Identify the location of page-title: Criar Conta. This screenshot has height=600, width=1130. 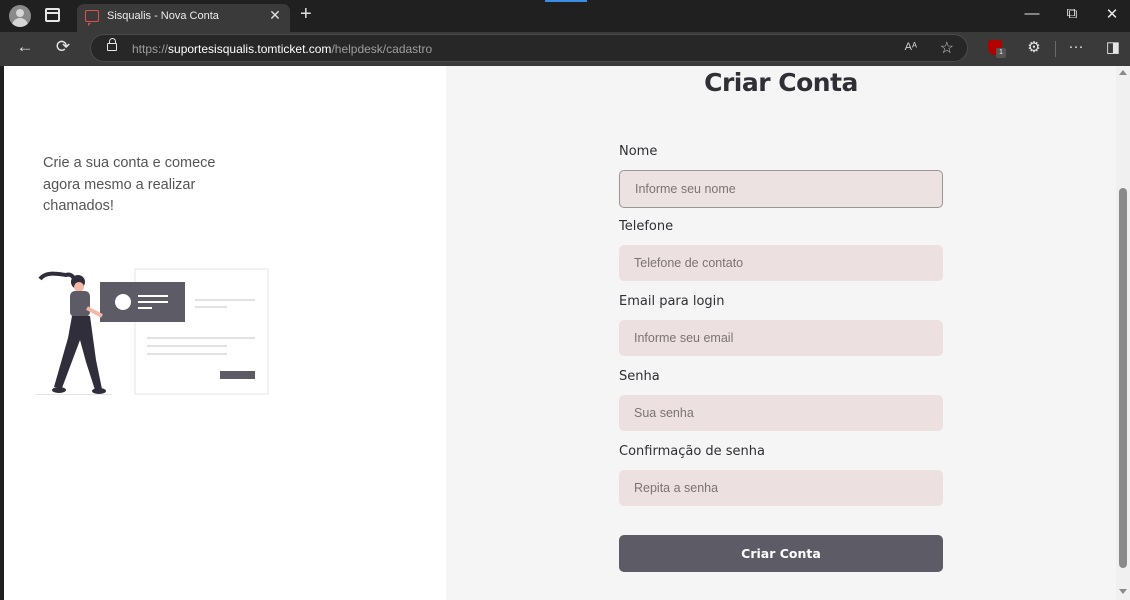
(781, 82).